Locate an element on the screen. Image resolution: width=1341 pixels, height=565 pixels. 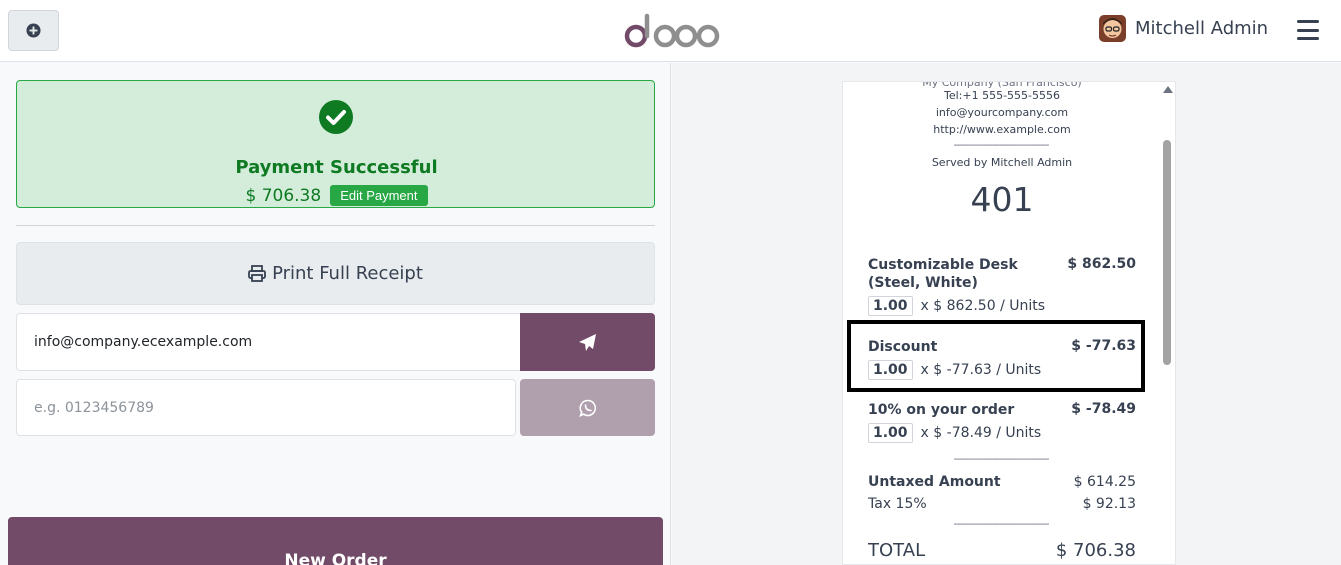
plus-circle-icon is located at coordinates (33, 30).